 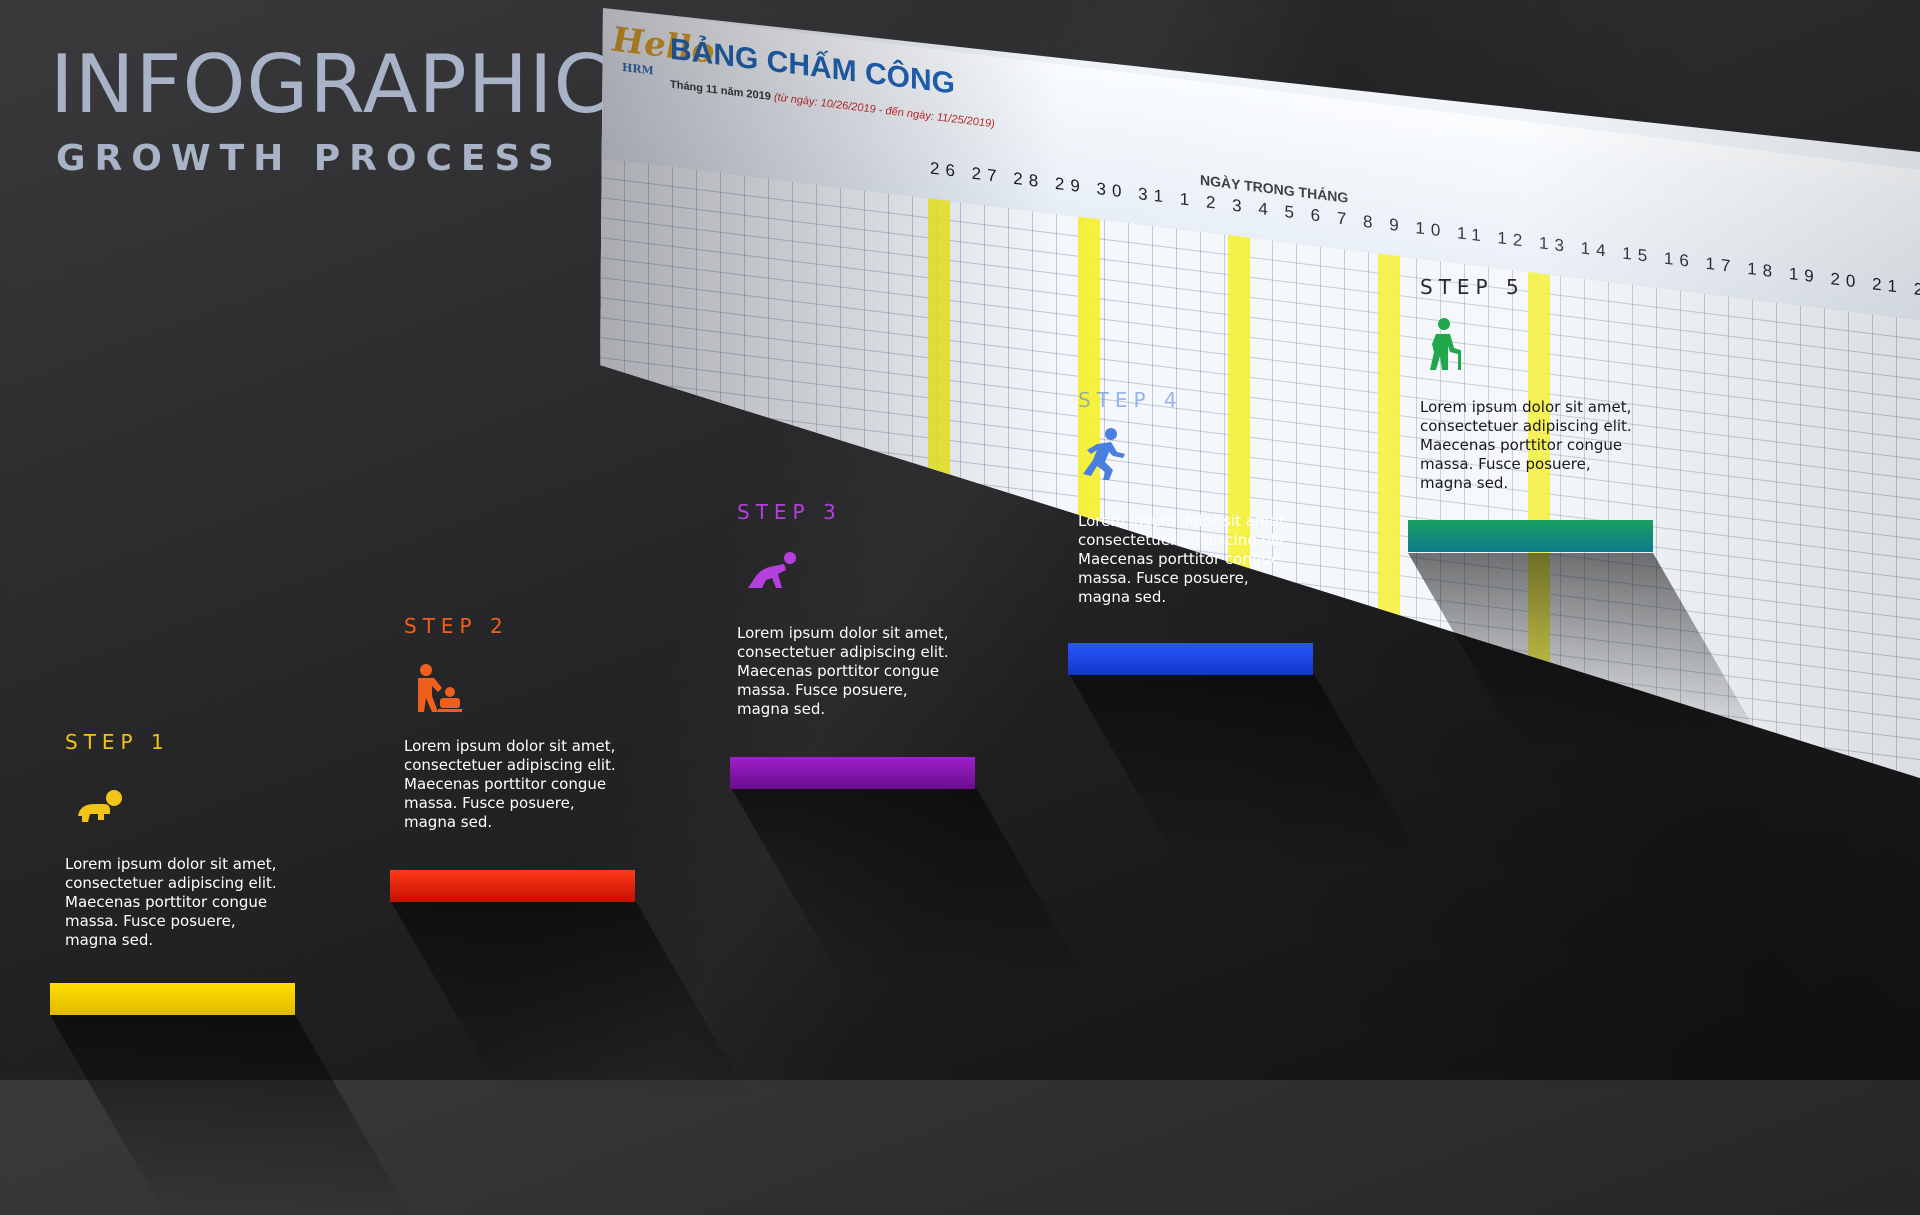 What do you see at coordinates (356, 84) in the screenshot?
I see `page-title: INFOGRAPHICS` at bounding box center [356, 84].